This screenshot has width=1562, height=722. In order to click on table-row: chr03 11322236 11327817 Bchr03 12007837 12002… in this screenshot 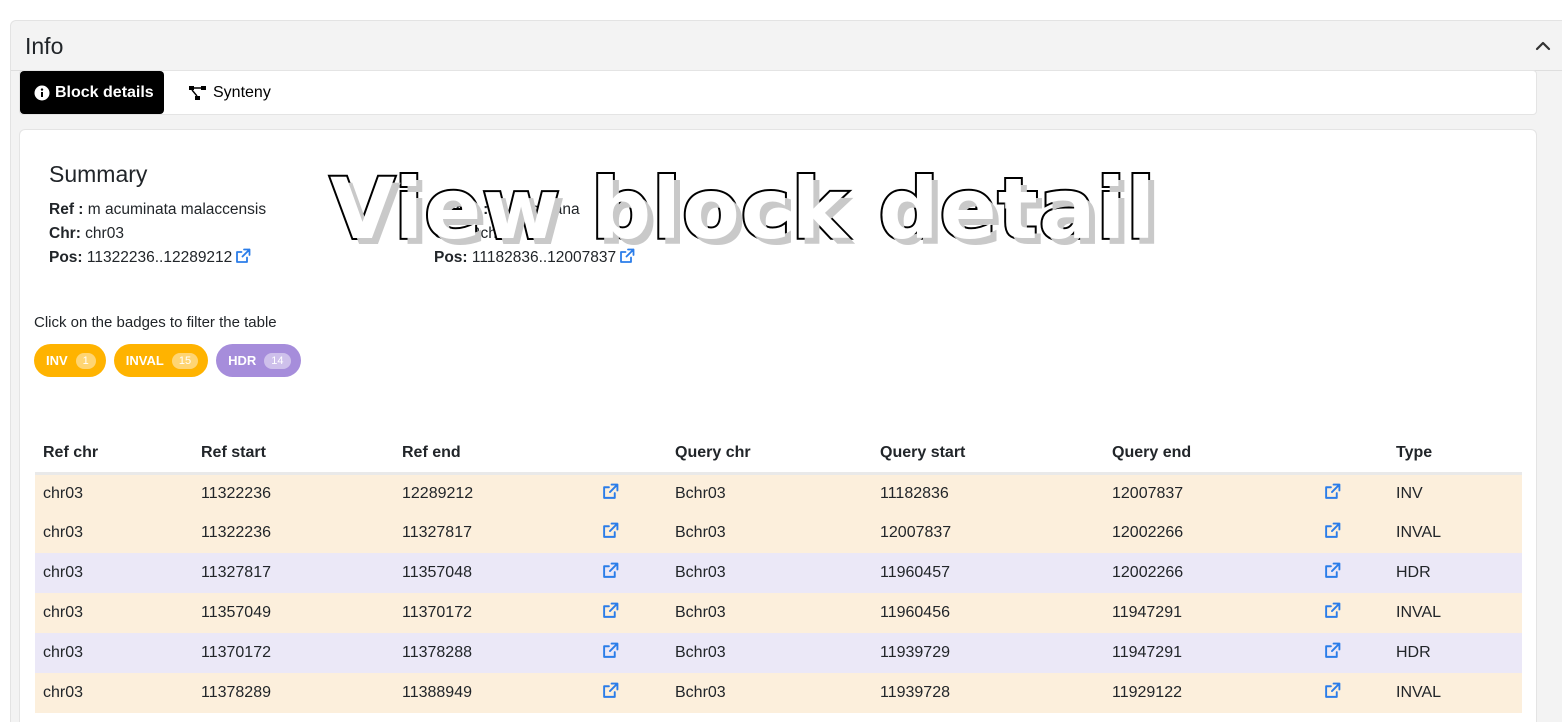, I will do `click(778, 533)`.